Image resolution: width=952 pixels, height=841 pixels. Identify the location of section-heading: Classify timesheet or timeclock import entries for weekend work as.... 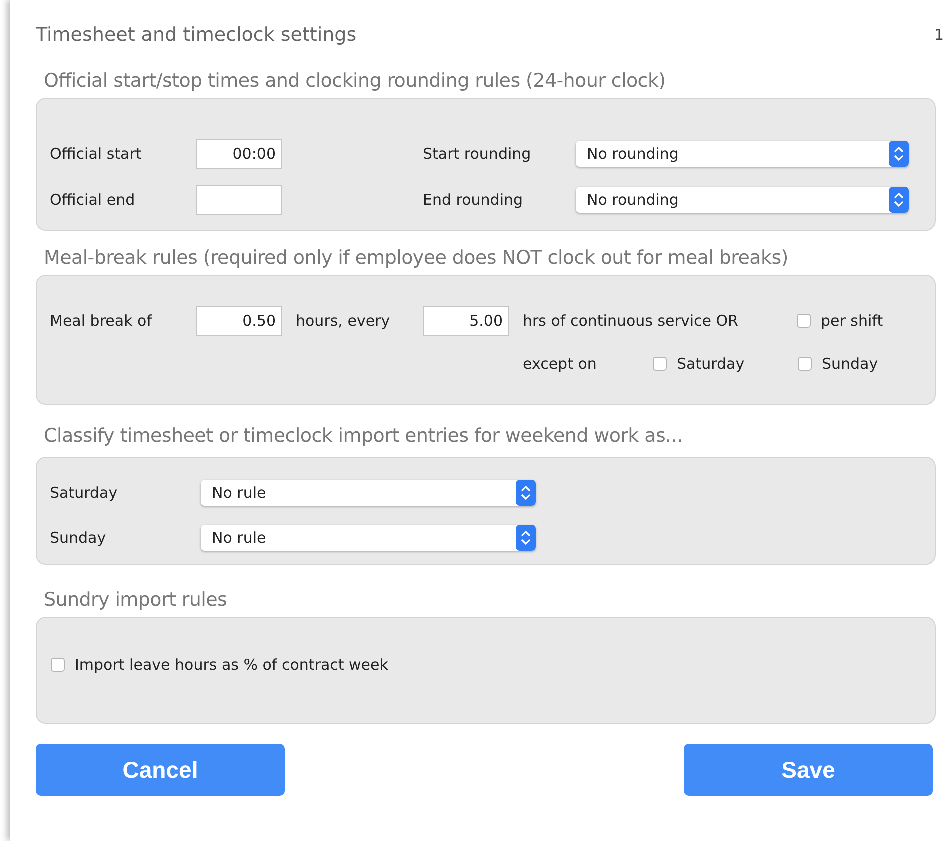
(363, 436).